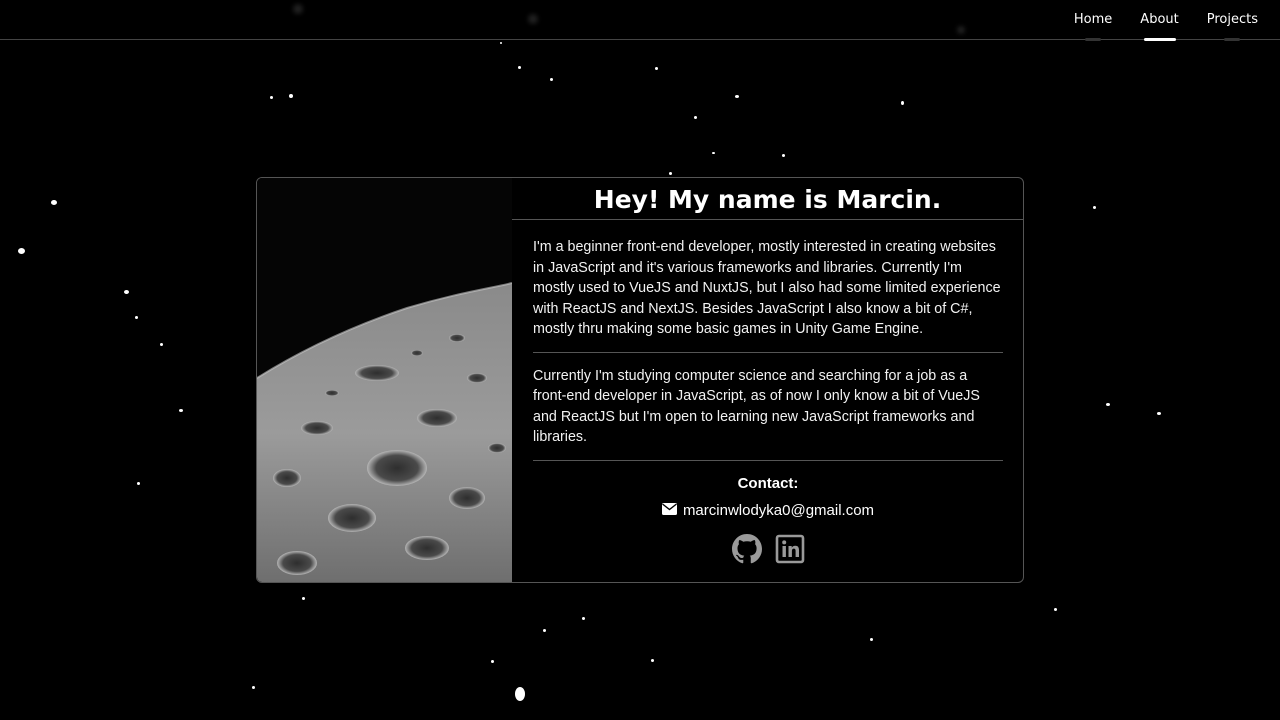 Image resolution: width=1280 pixels, height=720 pixels. What do you see at coordinates (746, 548) in the screenshot?
I see `github-icon` at bounding box center [746, 548].